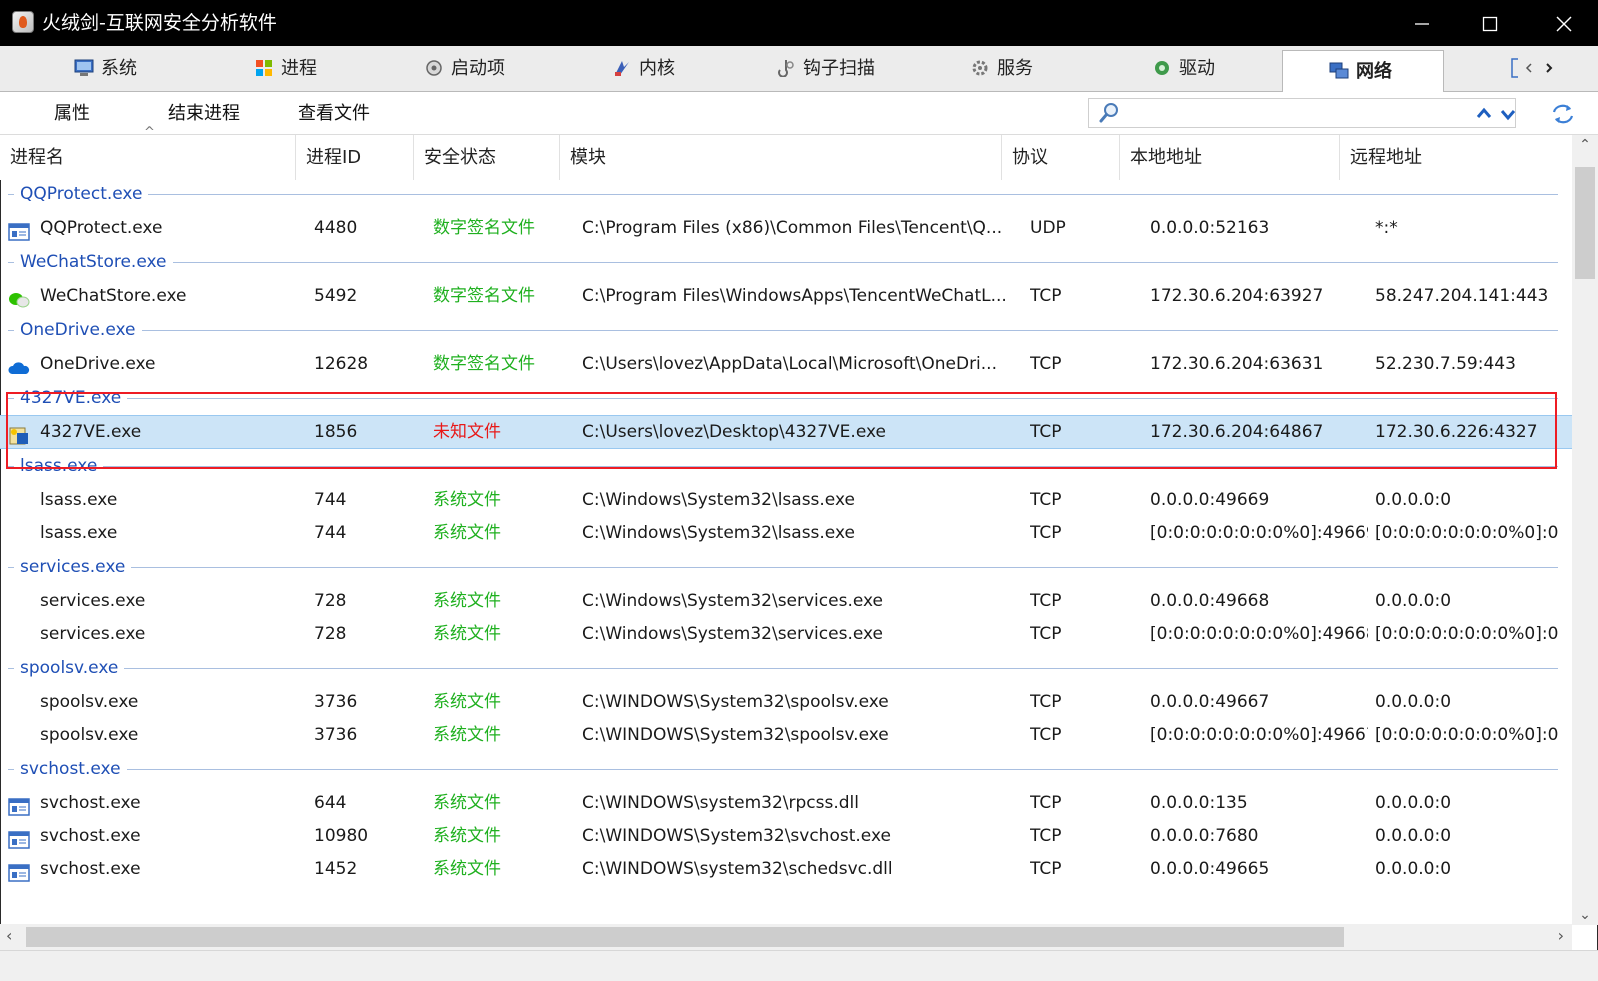 This screenshot has height=981, width=1598. What do you see at coordinates (1199, 803) in the screenshot?
I see `cell-local-address: 0.0.0.0:135` at bounding box center [1199, 803].